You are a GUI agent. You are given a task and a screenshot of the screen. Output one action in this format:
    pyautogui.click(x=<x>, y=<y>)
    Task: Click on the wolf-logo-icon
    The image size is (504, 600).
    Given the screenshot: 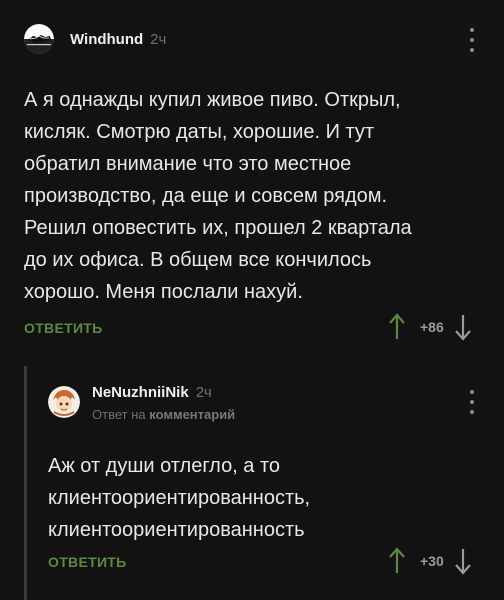 What is the action you would take?
    pyautogui.click(x=39, y=39)
    